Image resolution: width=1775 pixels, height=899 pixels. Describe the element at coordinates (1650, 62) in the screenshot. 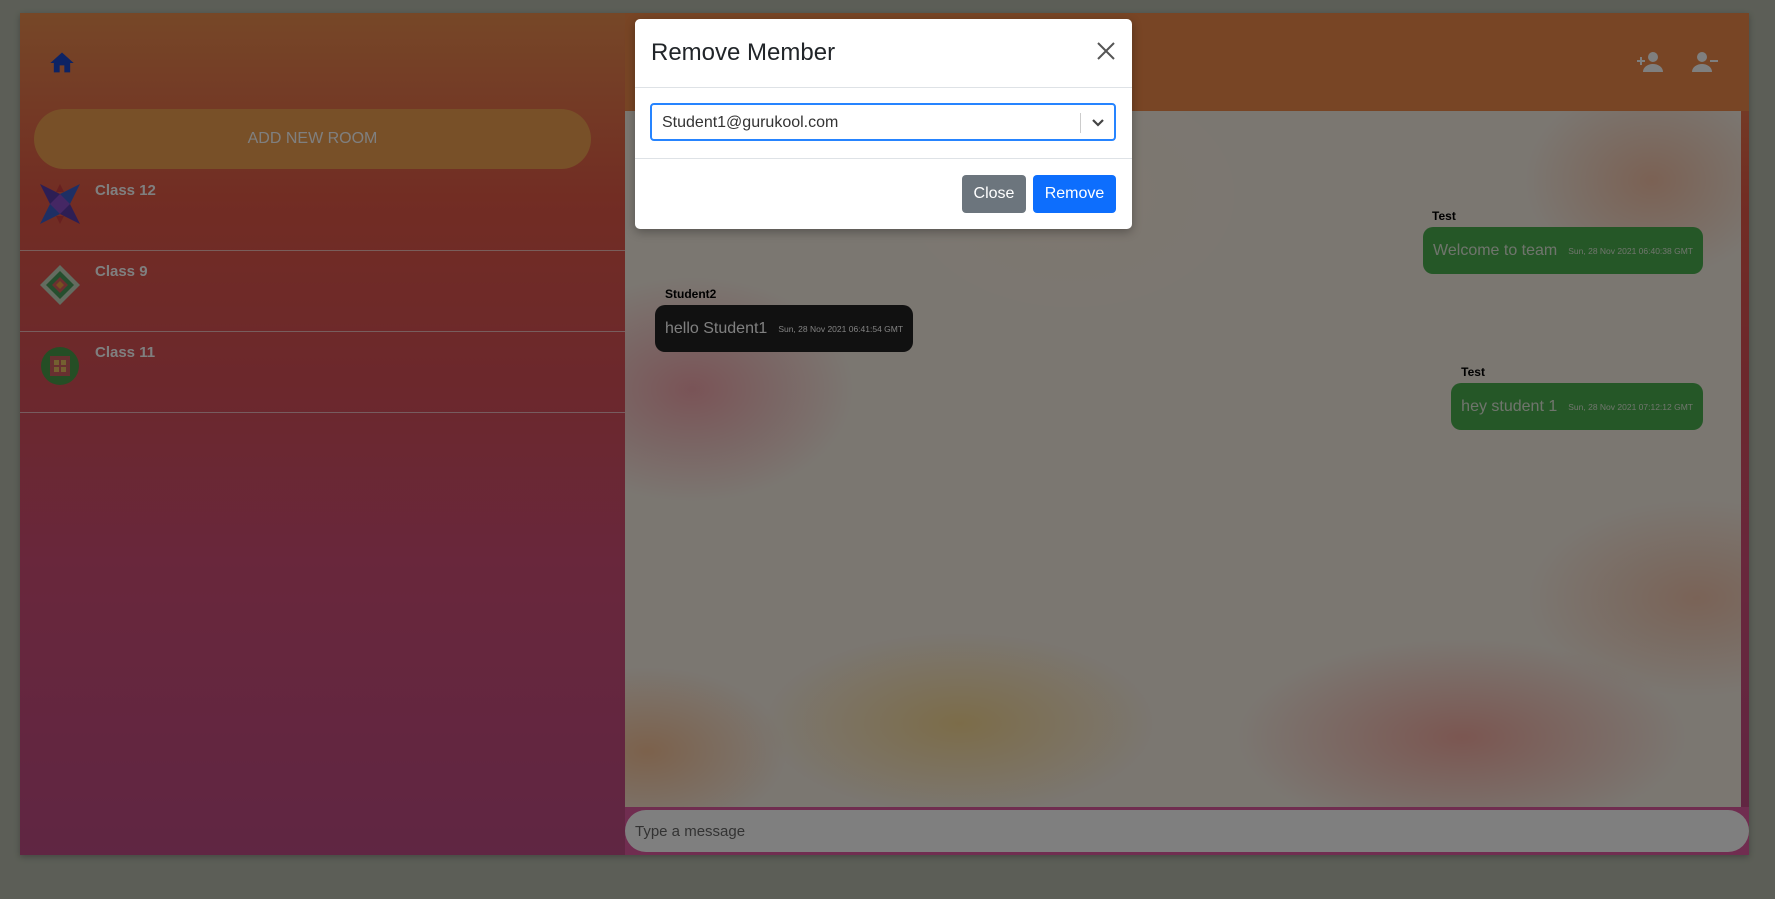

I see `person-add-icon` at that location.